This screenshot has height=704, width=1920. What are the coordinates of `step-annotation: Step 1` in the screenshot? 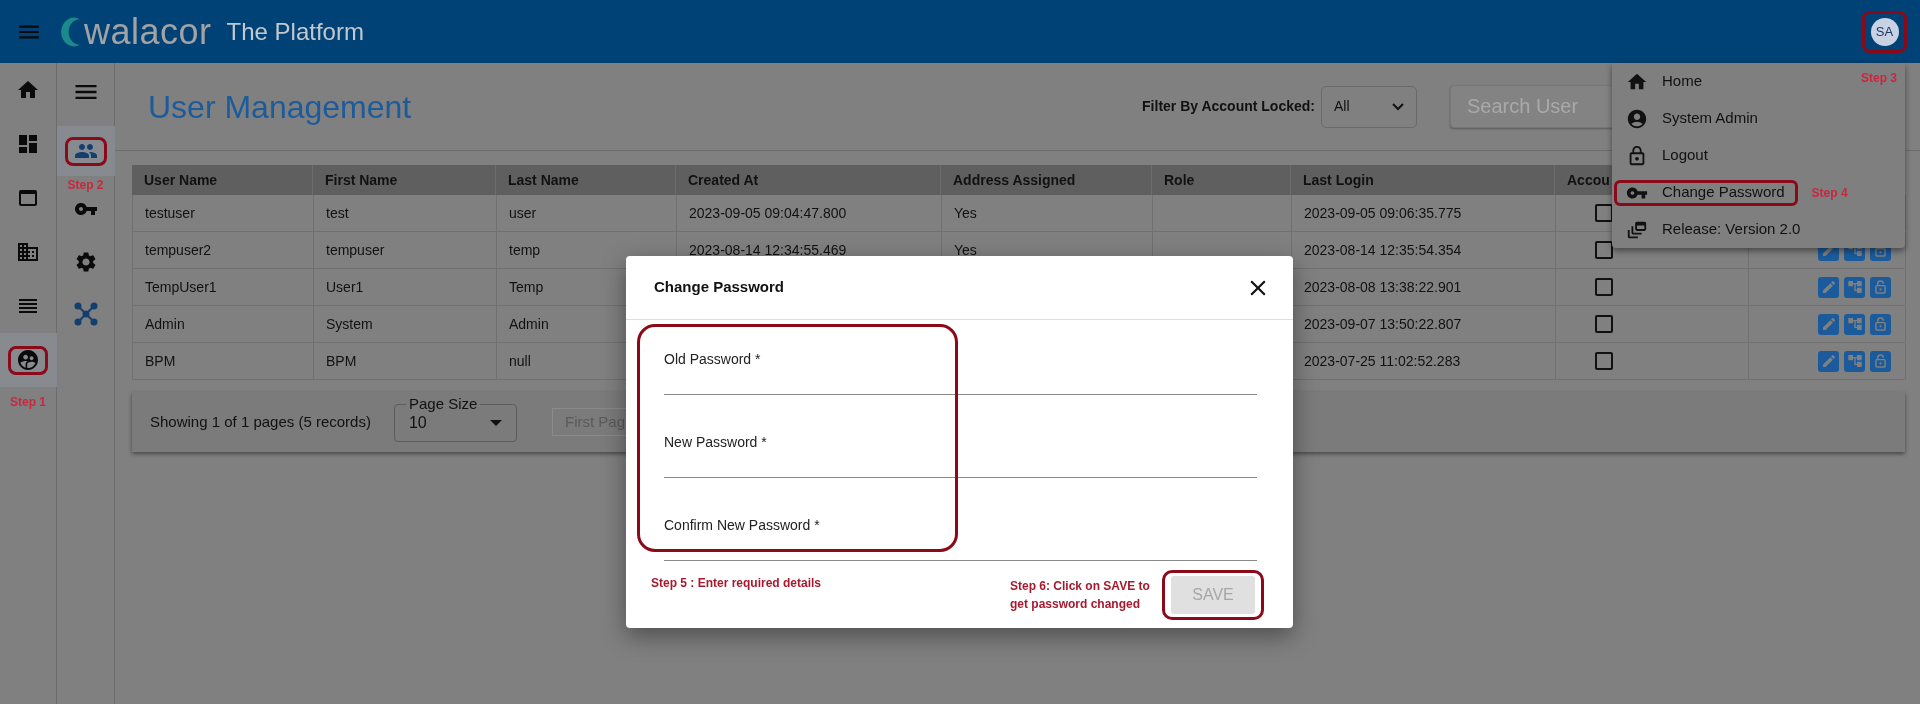 It's located at (28, 402).